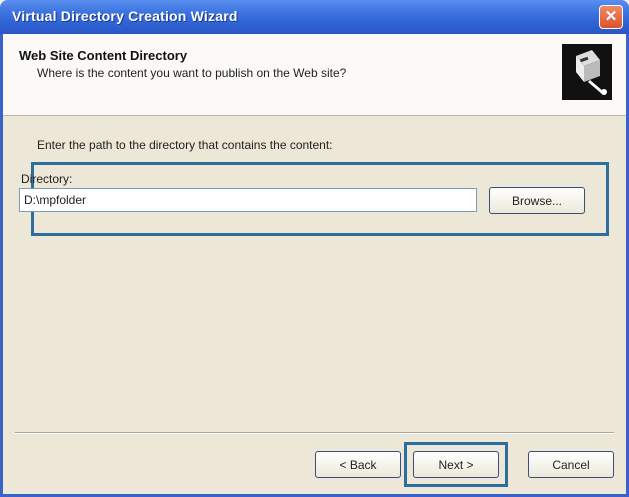 This screenshot has height=497, width=629. Describe the element at coordinates (103, 55) in the screenshot. I see `page-title: Web Site Content Directory` at that location.